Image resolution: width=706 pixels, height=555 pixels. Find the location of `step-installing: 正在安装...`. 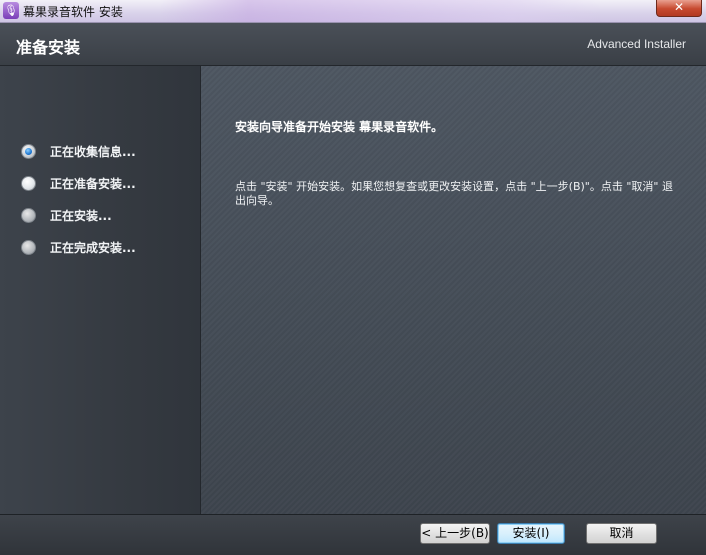

step-installing: 正在安装... is located at coordinates (66, 215).